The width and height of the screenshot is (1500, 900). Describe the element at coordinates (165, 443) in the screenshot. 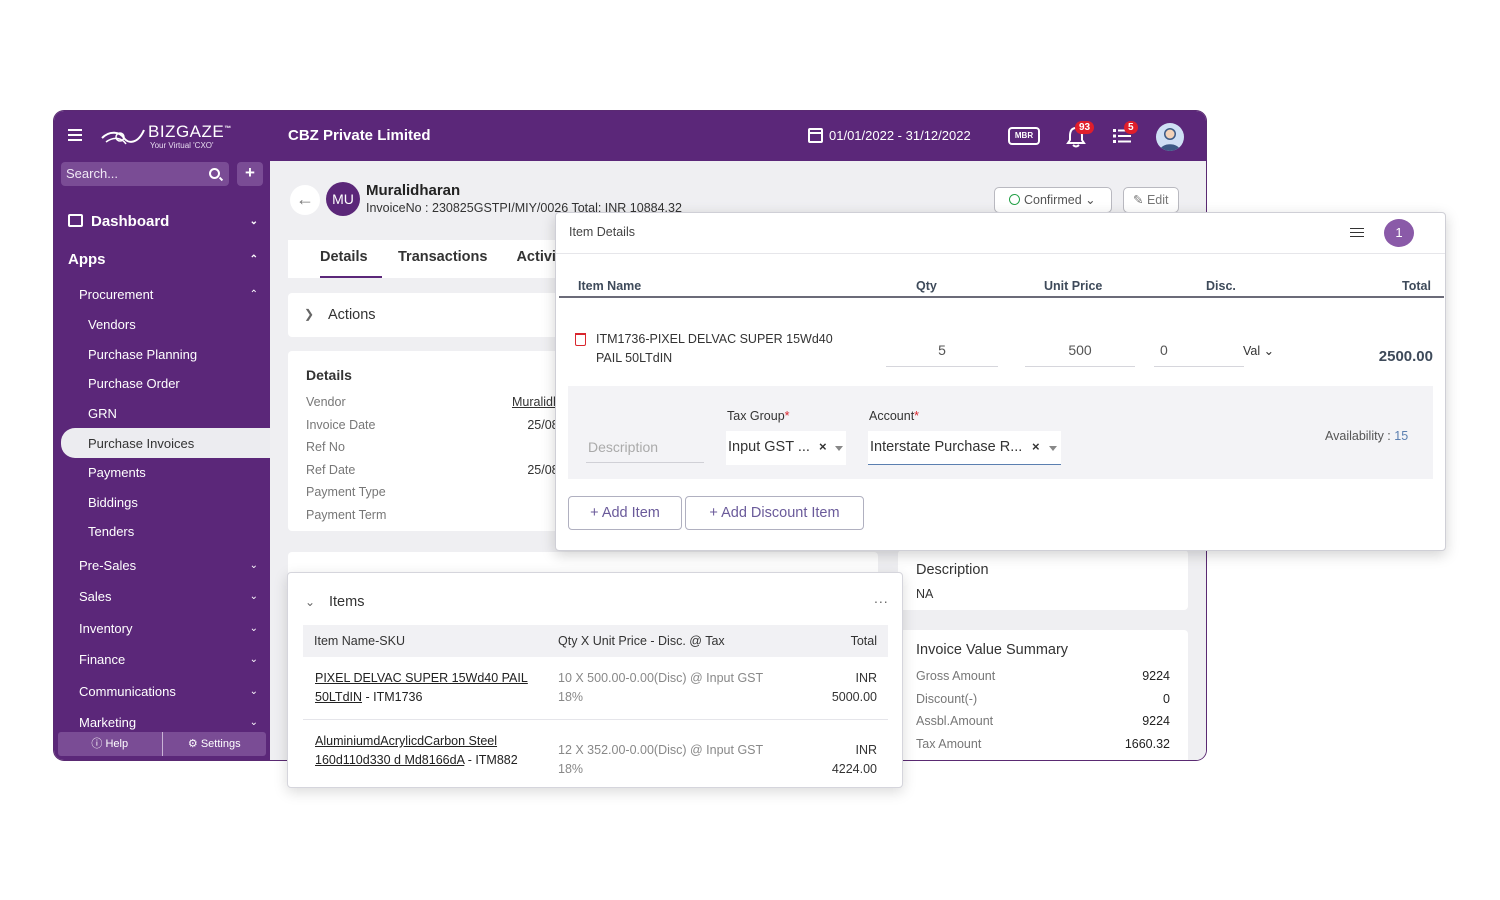

I see `sidebar-item-purchase-invoices: Purchase Invoices` at that location.